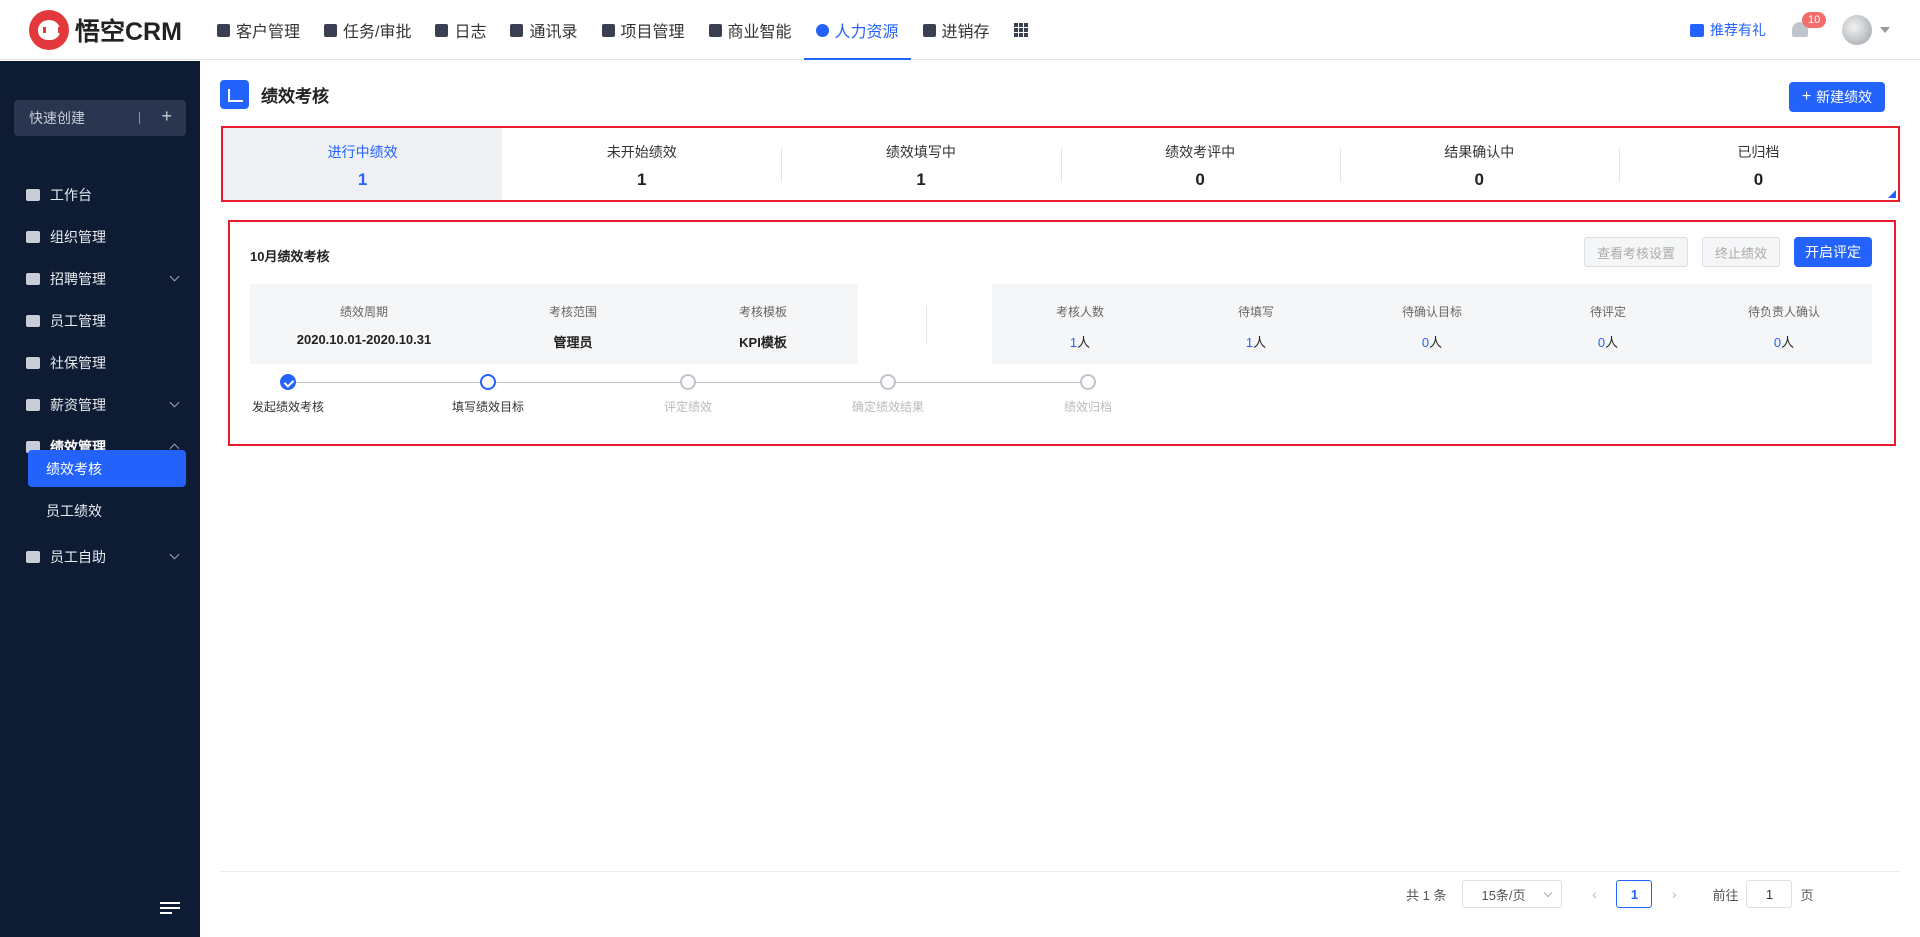 Image resolution: width=1920 pixels, height=937 pixels. Describe the element at coordinates (364, 324) in the screenshot. I see `info-cycle: 绩效周期 2020.10.01-2020.10.31` at that location.